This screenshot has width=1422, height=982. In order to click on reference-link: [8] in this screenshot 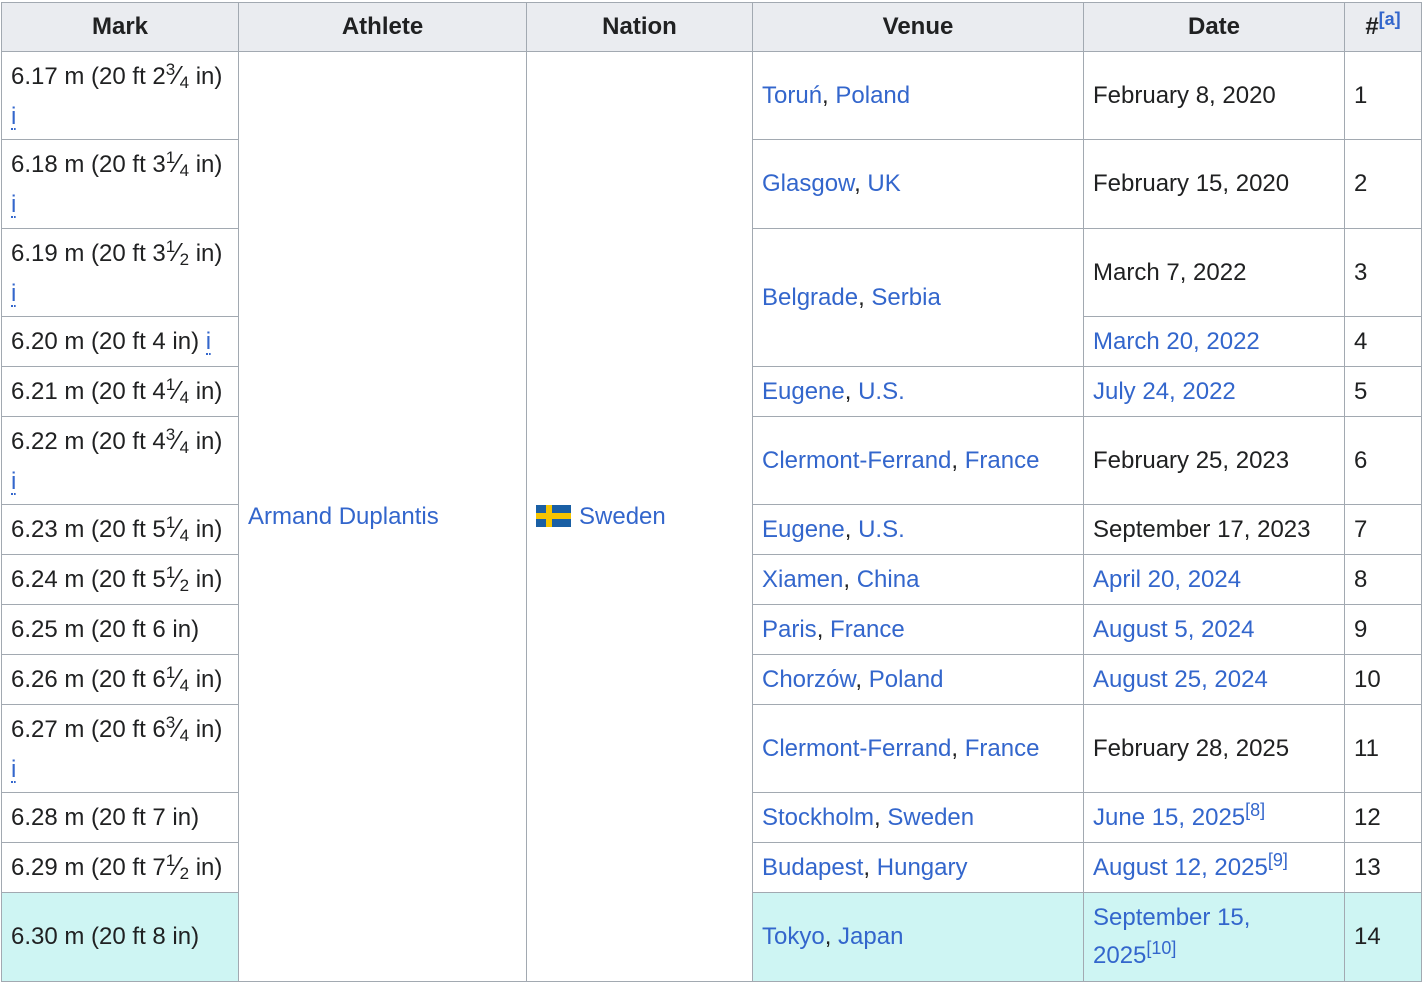, I will do `click(1255, 810)`.